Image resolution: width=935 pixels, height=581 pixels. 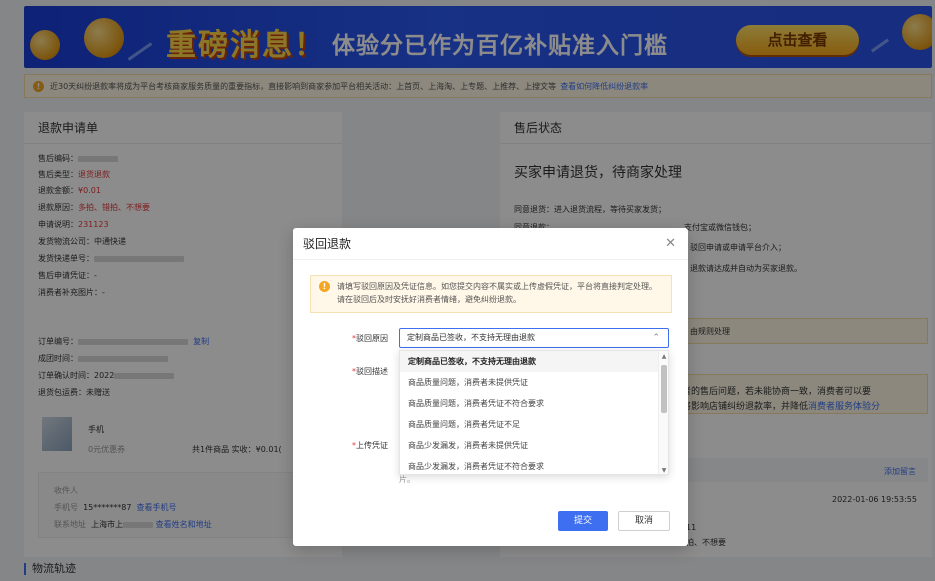 What do you see at coordinates (490, 244) in the screenshot?
I see `modal-title: 驳回退款` at bounding box center [490, 244].